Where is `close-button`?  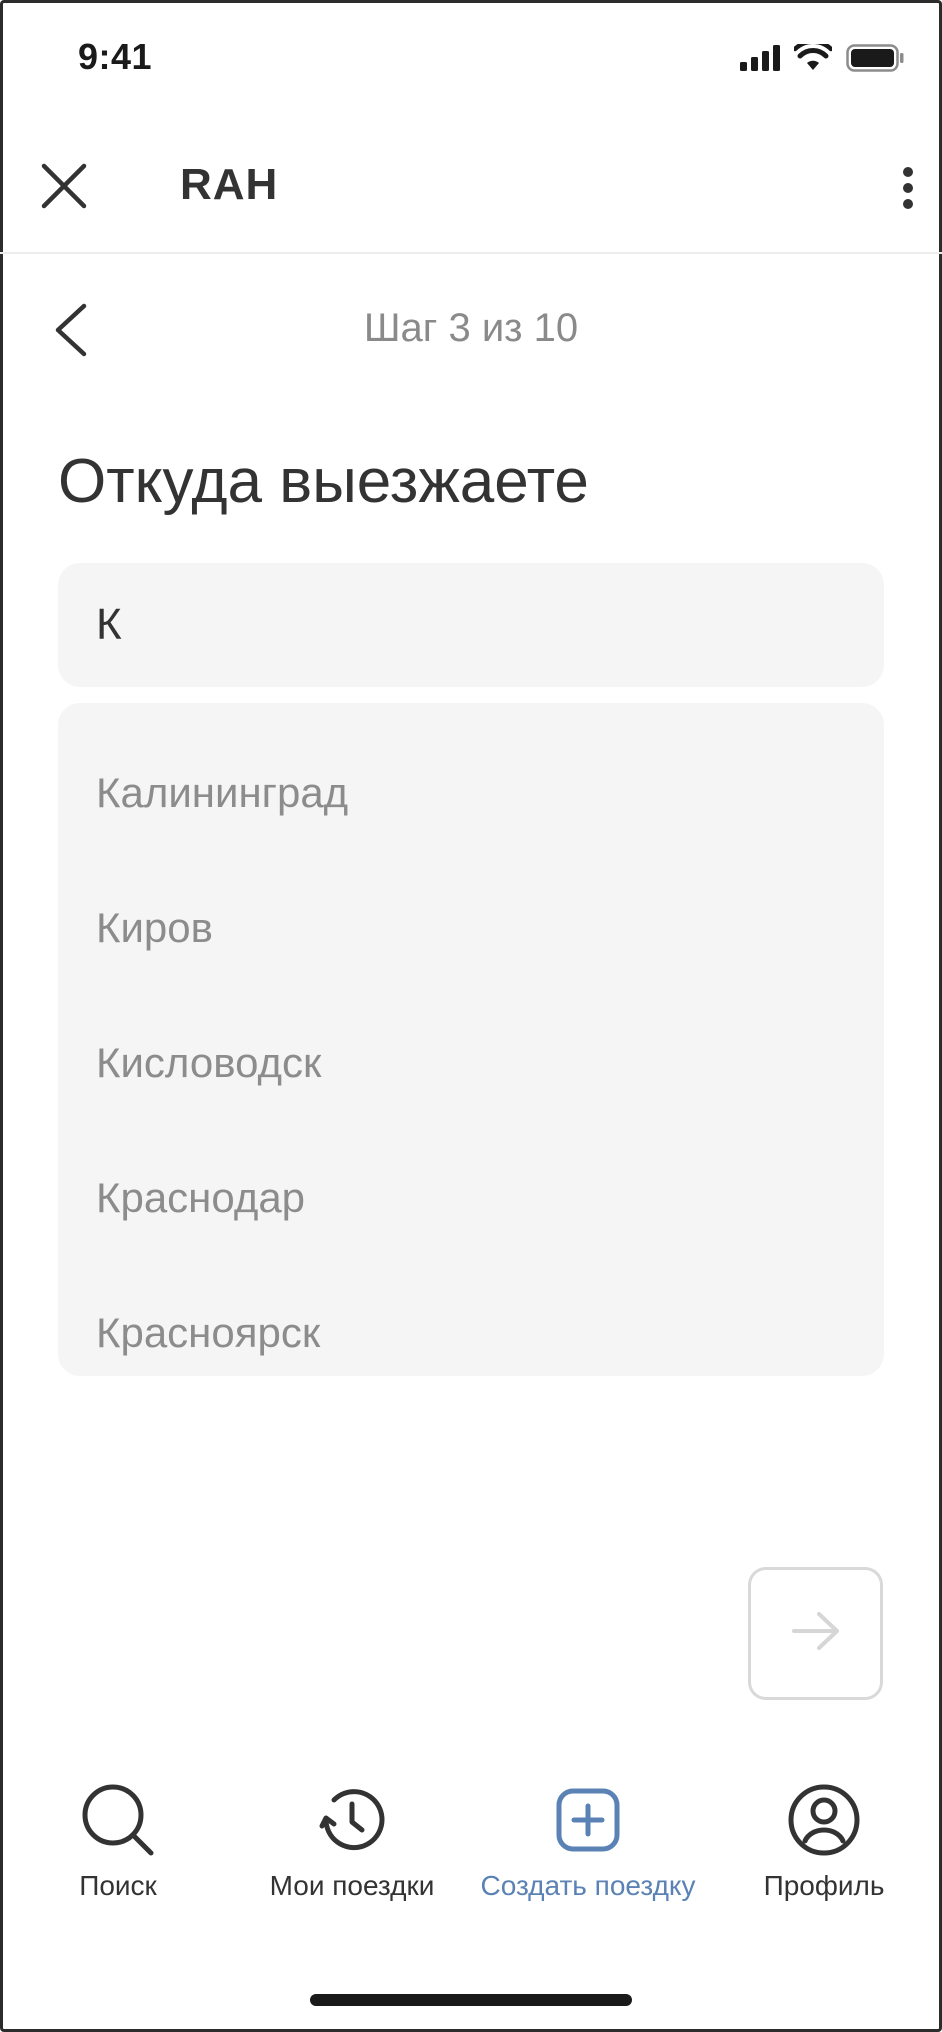 close-button is located at coordinates (64, 188).